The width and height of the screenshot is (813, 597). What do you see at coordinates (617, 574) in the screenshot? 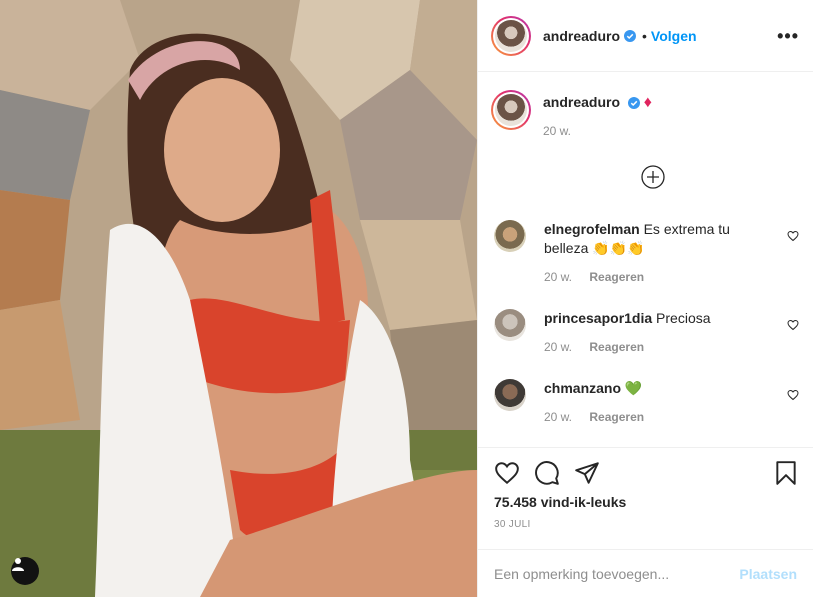
I see `comment-input` at bounding box center [617, 574].